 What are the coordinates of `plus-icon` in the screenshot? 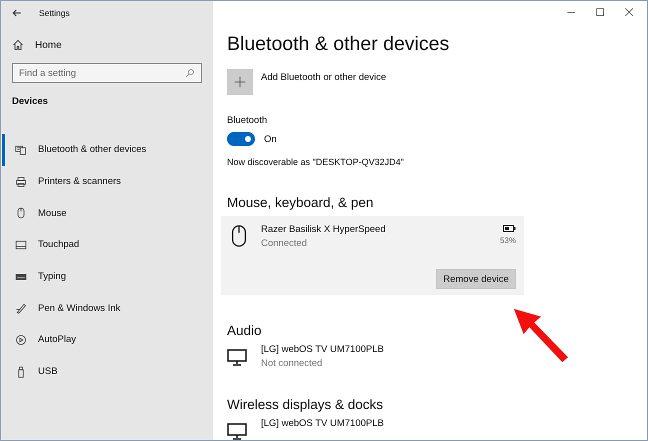 It's located at (240, 82).